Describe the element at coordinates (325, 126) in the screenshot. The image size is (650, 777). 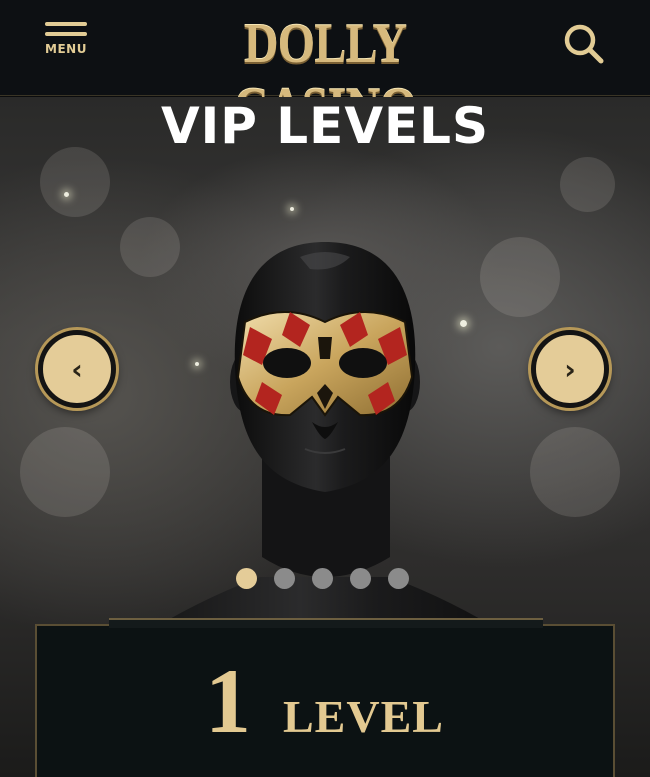
I see `page-title: VIP LEVELS` at that location.